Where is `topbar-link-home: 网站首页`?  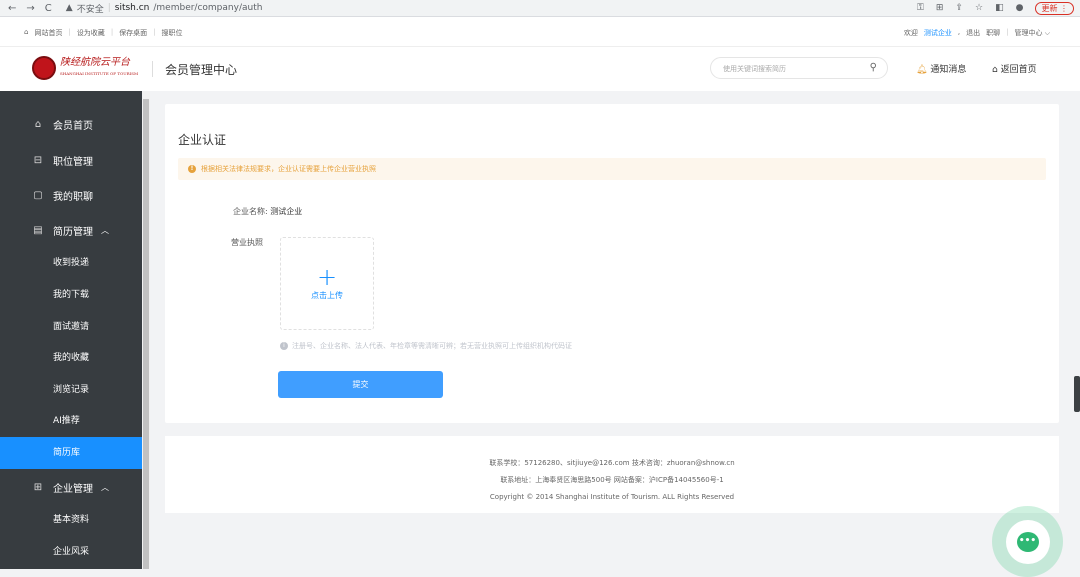 topbar-link-home: 网站首页 is located at coordinates (48, 33).